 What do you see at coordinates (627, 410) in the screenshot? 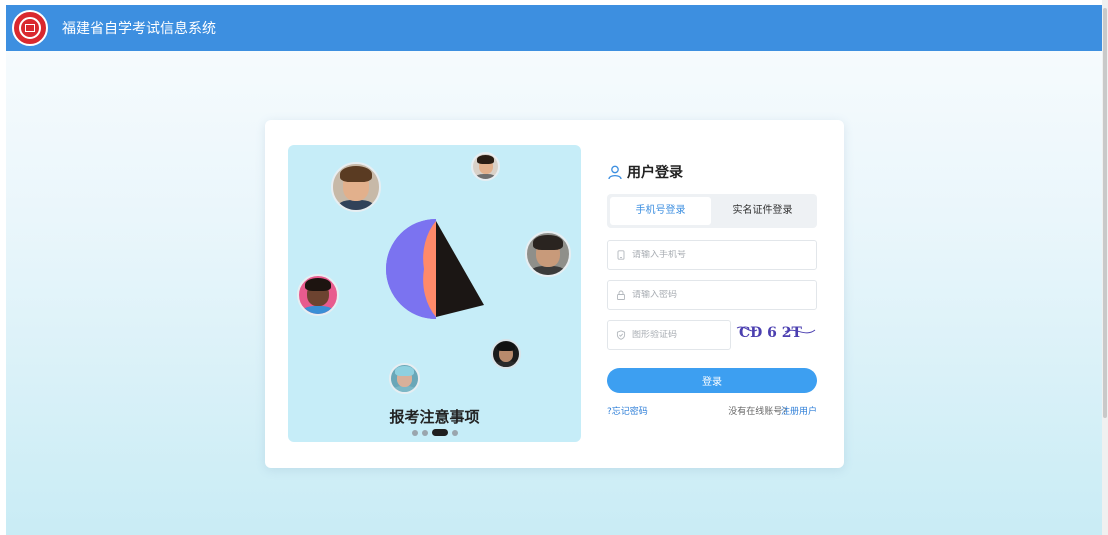
I see `forgot-password-link: ?忘记密码` at bounding box center [627, 410].